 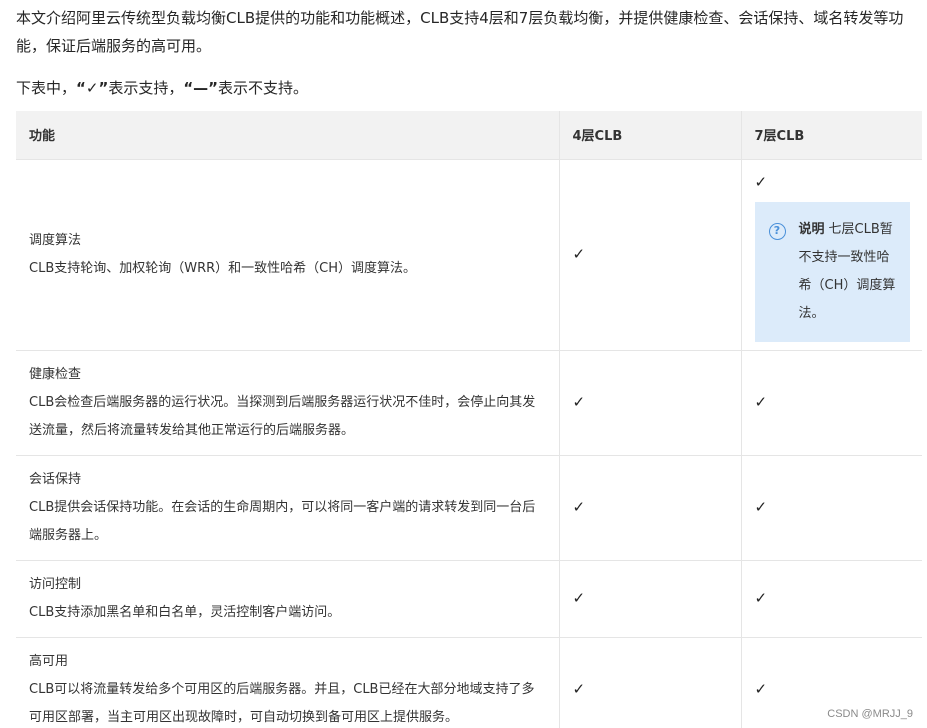 I want to click on header-l7: 7层CLB, so click(x=831, y=135).